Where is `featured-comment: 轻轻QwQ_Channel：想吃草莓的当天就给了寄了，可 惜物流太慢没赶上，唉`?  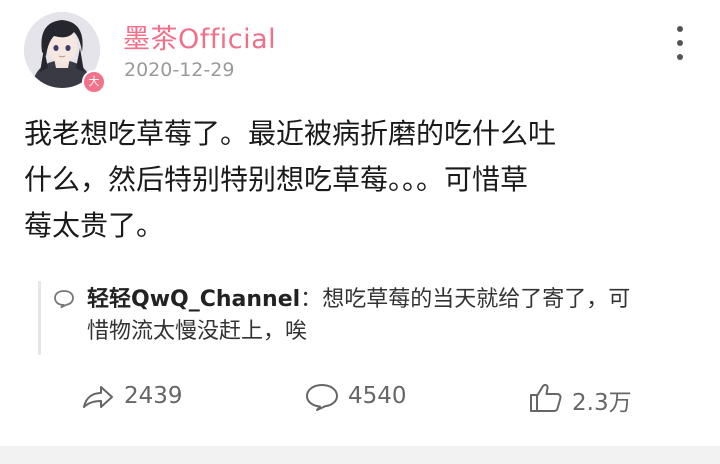
featured-comment: 轻轻QwQ_Channel：想吃草莓的当天就给了寄了，可 惜物流太慢没赶上，唉 is located at coordinates (368, 318).